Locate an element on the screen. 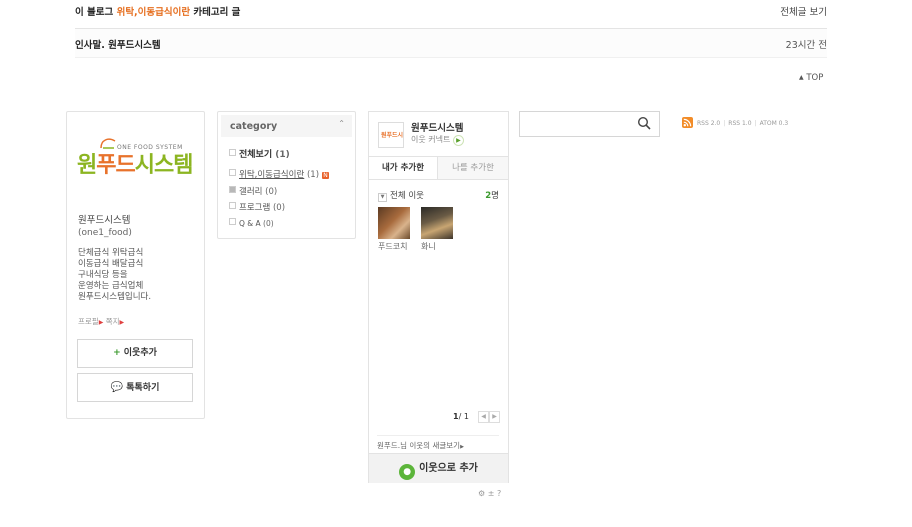  message-link: 쪽지 is located at coordinates (113, 321).